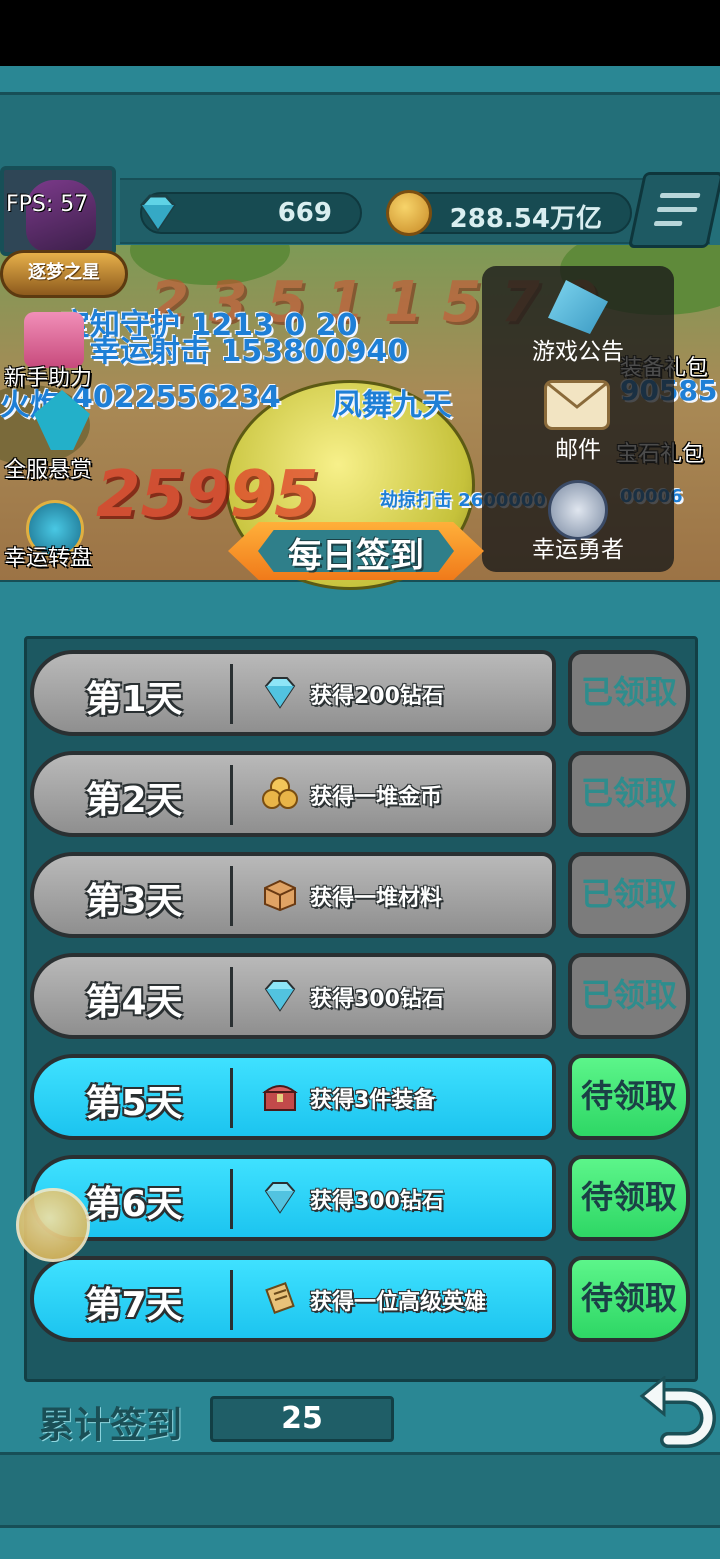 Image resolution: width=720 pixels, height=1559 pixels. Describe the element at coordinates (678, 1412) in the screenshot. I see `back-arrow-icon` at that location.